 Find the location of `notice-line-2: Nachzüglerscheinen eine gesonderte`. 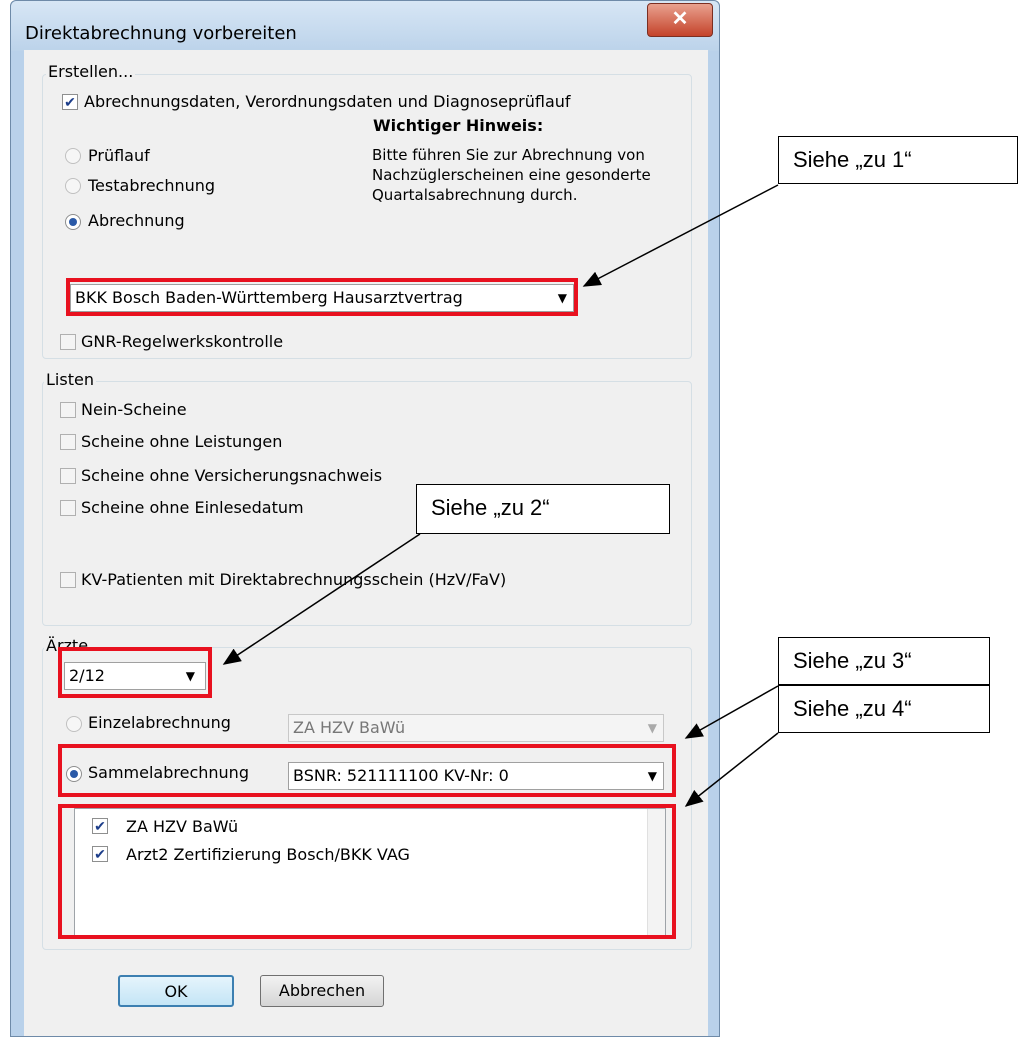

notice-line-2: Nachzüglerscheinen eine gesonderte is located at coordinates (511, 175).